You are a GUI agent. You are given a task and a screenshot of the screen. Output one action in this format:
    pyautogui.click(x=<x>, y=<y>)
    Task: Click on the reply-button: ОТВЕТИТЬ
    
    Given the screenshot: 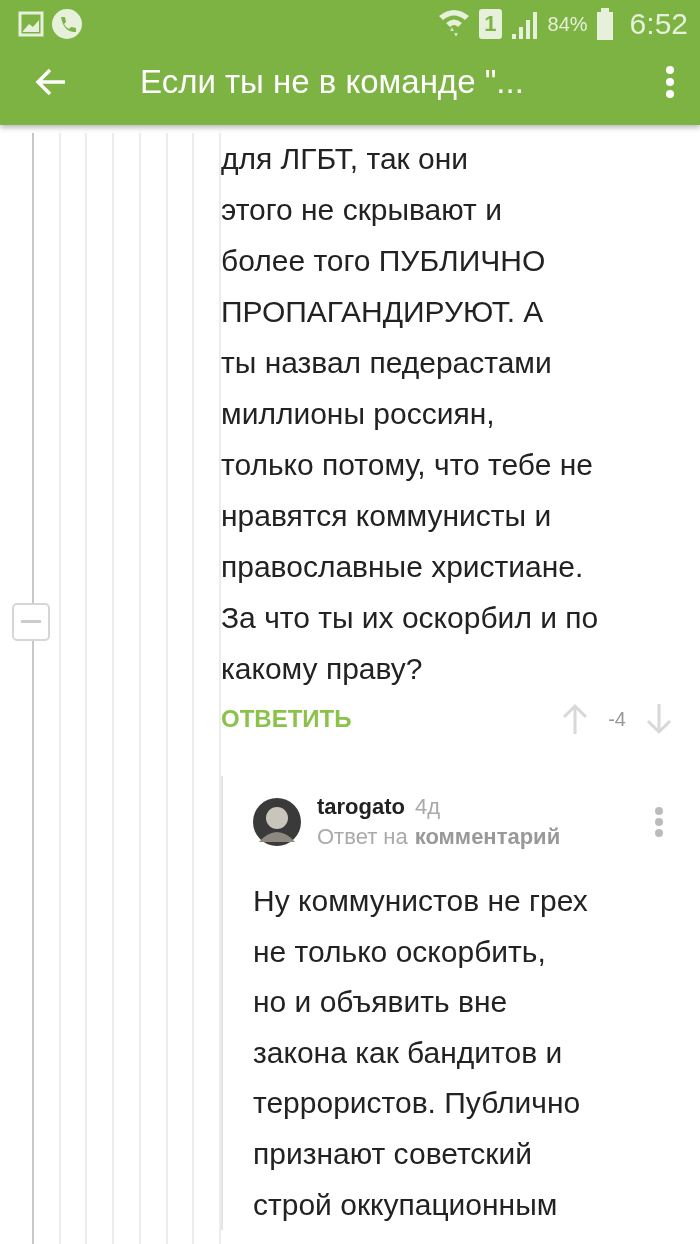 What is the action you would take?
    pyautogui.click(x=286, y=719)
    